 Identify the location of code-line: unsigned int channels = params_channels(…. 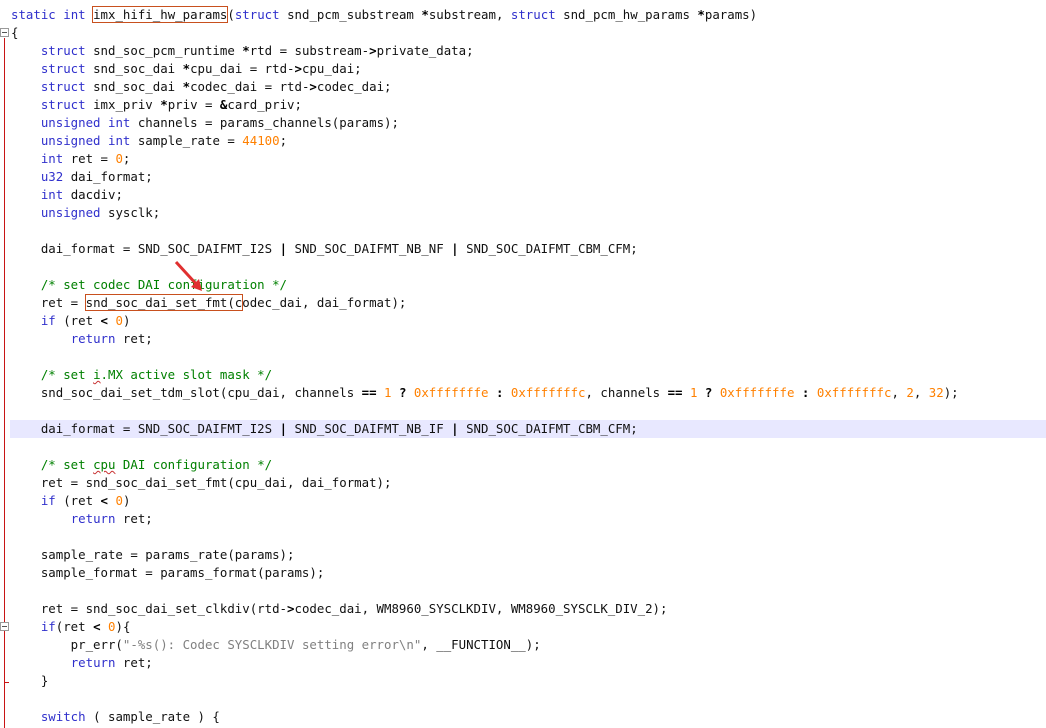
(528, 123).